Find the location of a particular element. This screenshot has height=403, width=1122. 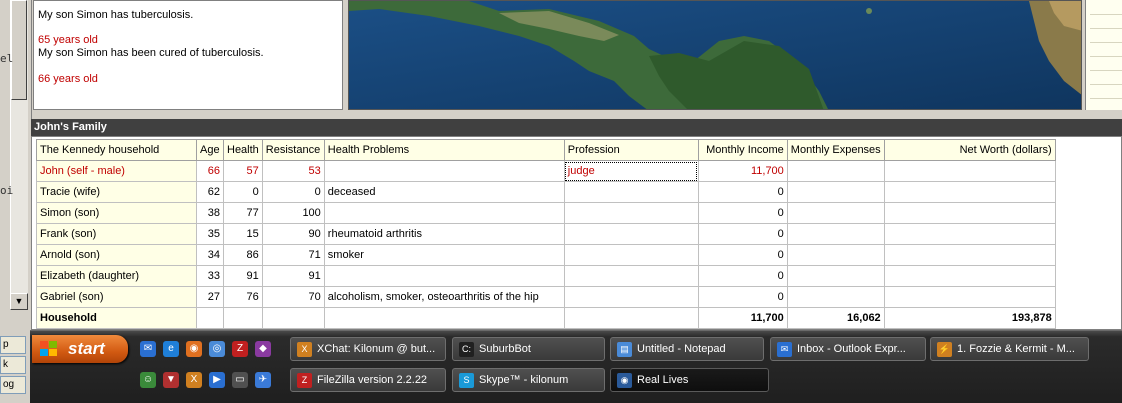

table-row: Elizabeth (daughter) 33 91 91 0 is located at coordinates (546, 276).